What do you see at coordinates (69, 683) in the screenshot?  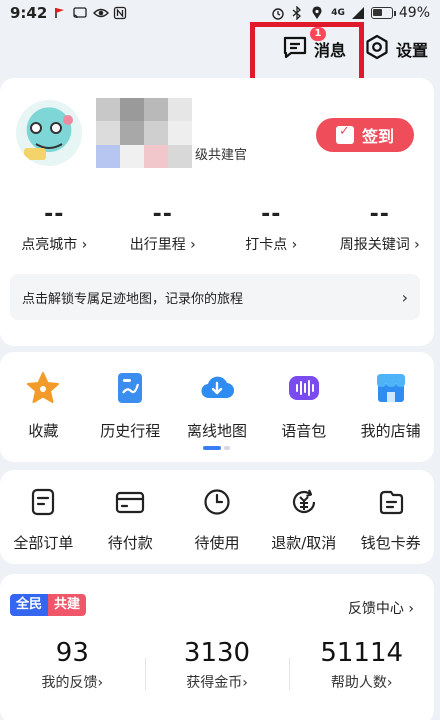 I see `fb-stat-label: 我的反馈` at bounding box center [69, 683].